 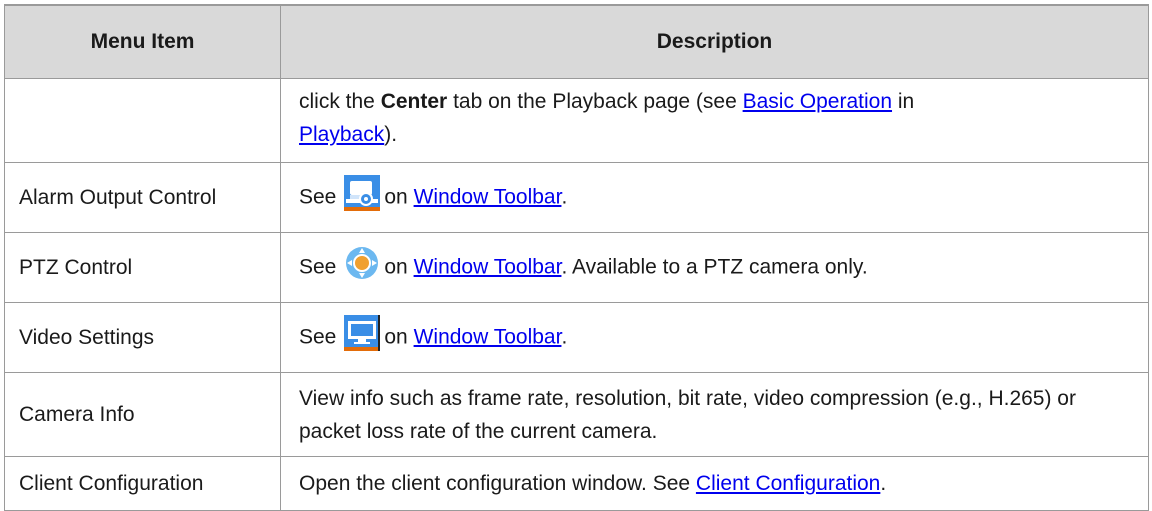 I want to click on desc-text: click the, so click(x=340, y=101).